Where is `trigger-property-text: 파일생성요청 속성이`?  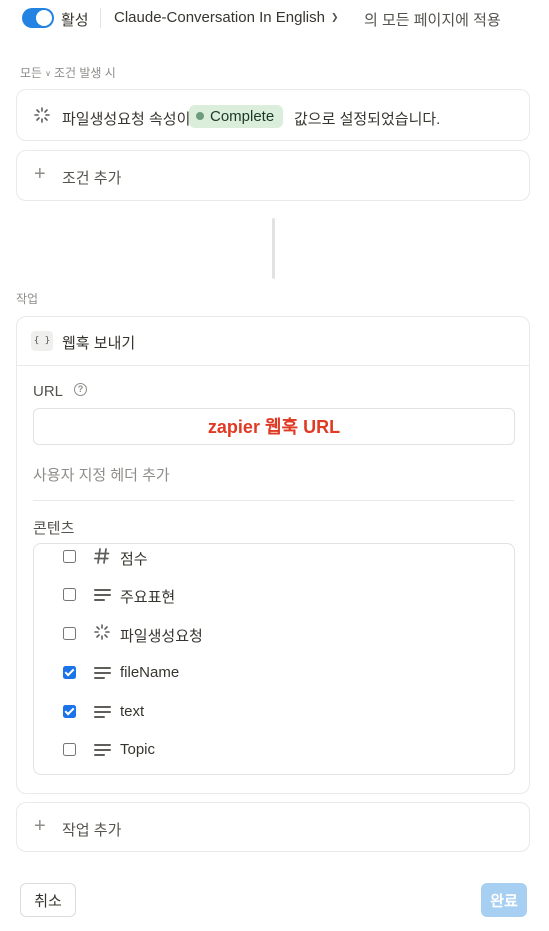 trigger-property-text: 파일생성요청 속성이 is located at coordinates (126, 119).